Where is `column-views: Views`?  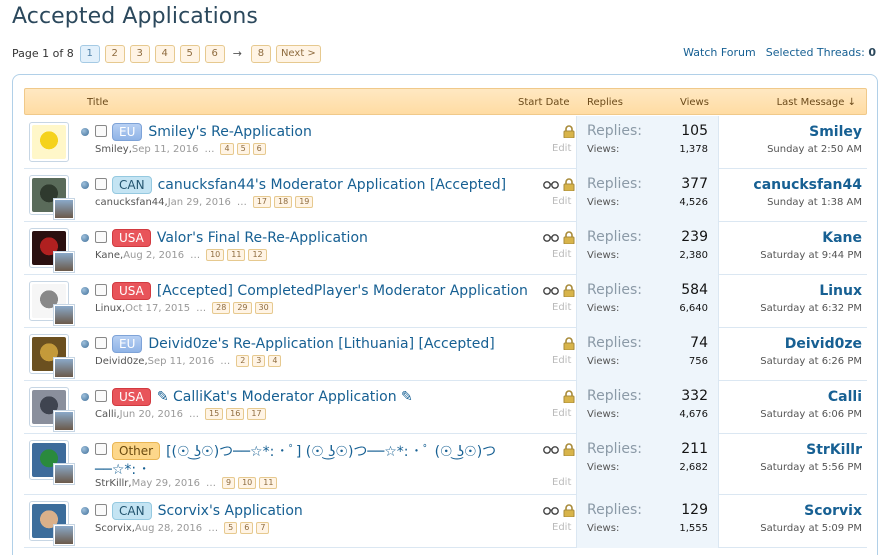
column-views: Views is located at coordinates (694, 102).